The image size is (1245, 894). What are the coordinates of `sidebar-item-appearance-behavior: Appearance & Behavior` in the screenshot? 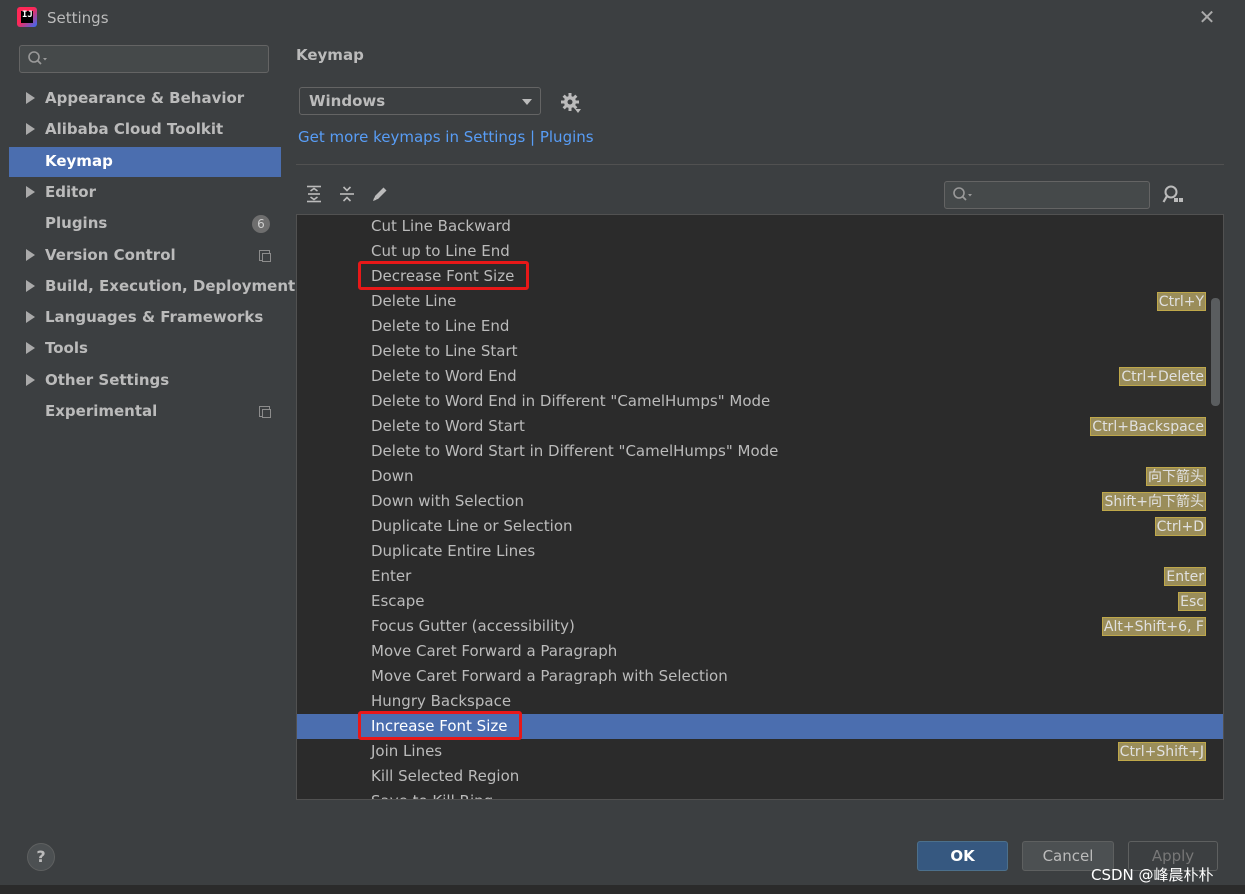 It's located at (145, 99).